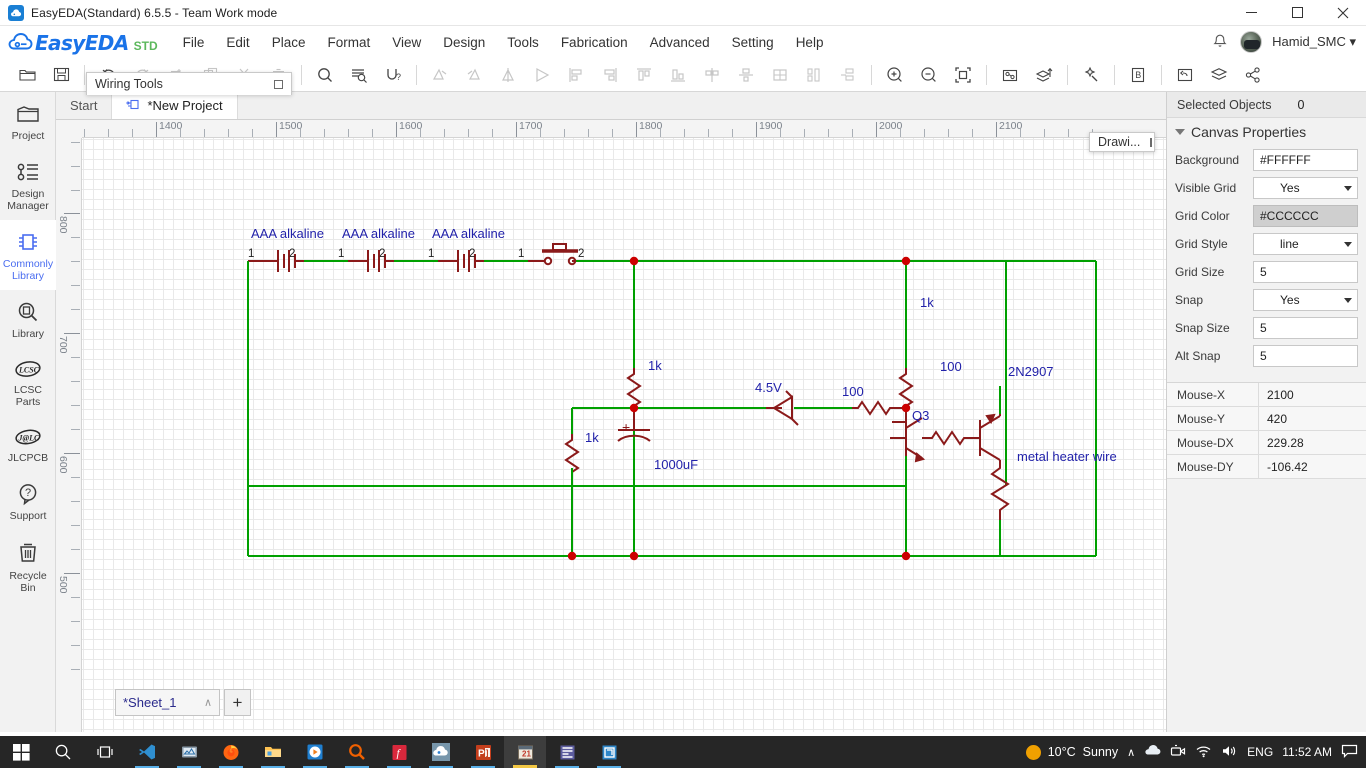  What do you see at coordinates (273, 752) in the screenshot?
I see `file-explorer-button` at bounding box center [273, 752].